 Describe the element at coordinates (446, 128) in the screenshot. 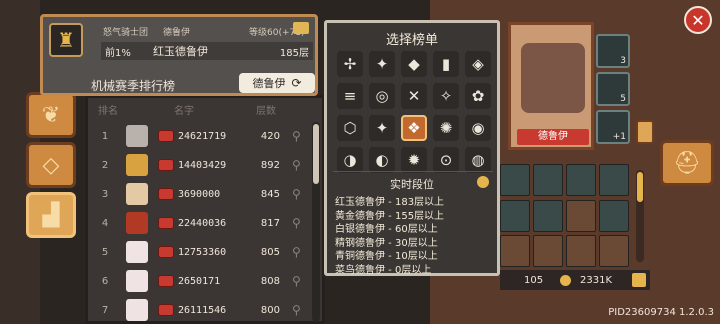

I see `class-icon: ✺` at that location.